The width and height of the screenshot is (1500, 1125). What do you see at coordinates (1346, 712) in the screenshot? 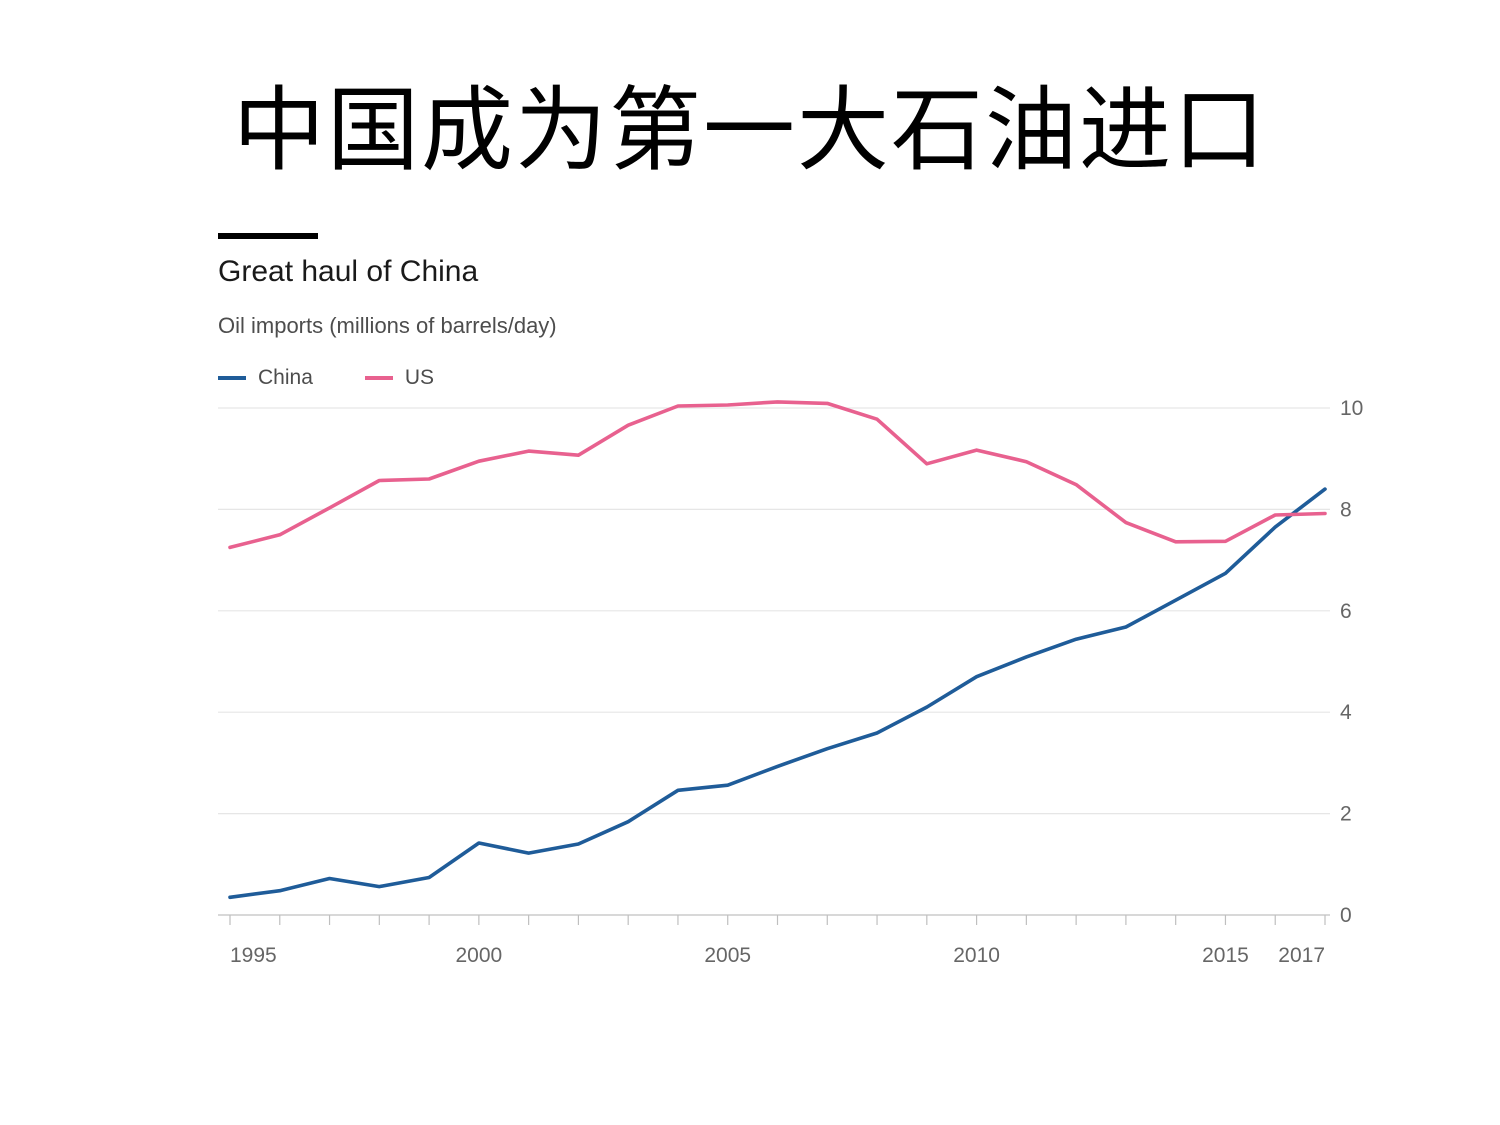
I see `y-tick-label-4: 4` at bounding box center [1346, 712].